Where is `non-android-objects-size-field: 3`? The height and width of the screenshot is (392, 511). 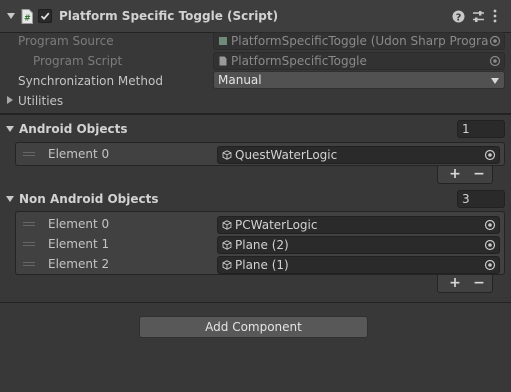
non-android-objects-size-field: 3 is located at coordinates (481, 199).